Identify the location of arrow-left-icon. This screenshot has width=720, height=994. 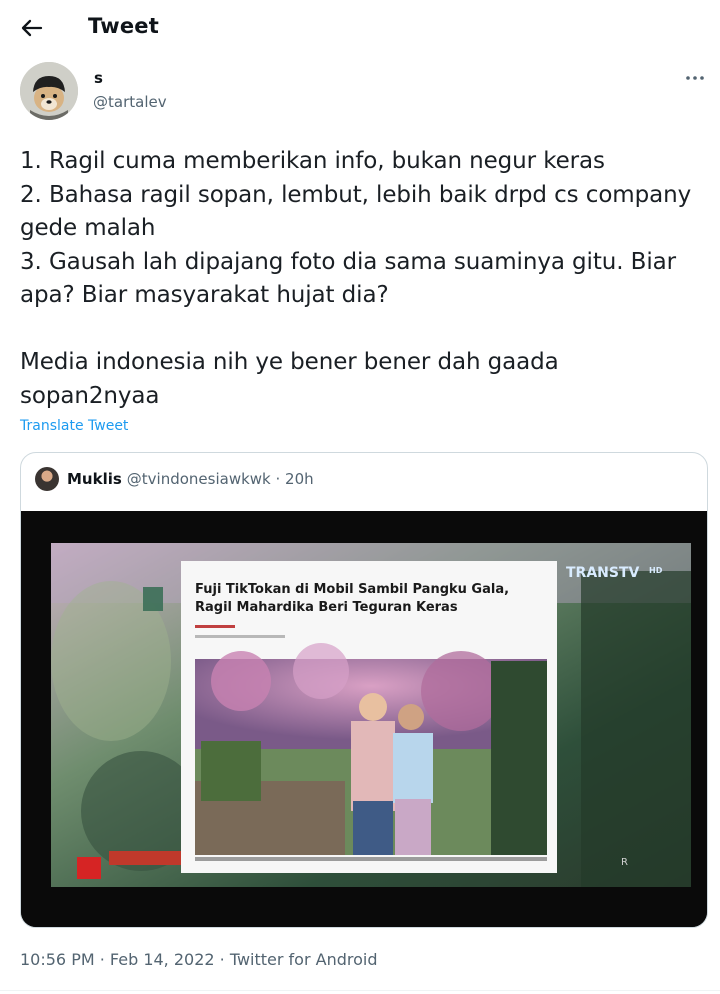
(32, 28).